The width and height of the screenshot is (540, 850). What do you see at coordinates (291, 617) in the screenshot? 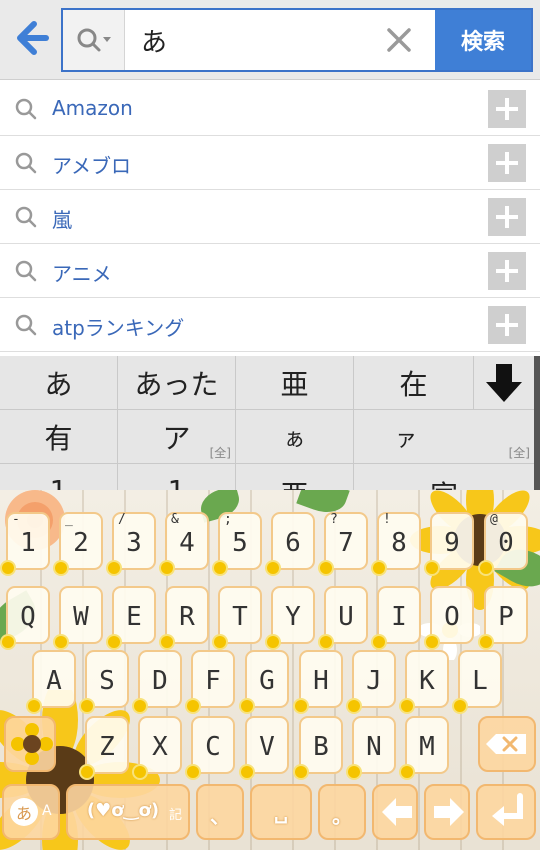
I see `key-y: Y` at bounding box center [291, 617].